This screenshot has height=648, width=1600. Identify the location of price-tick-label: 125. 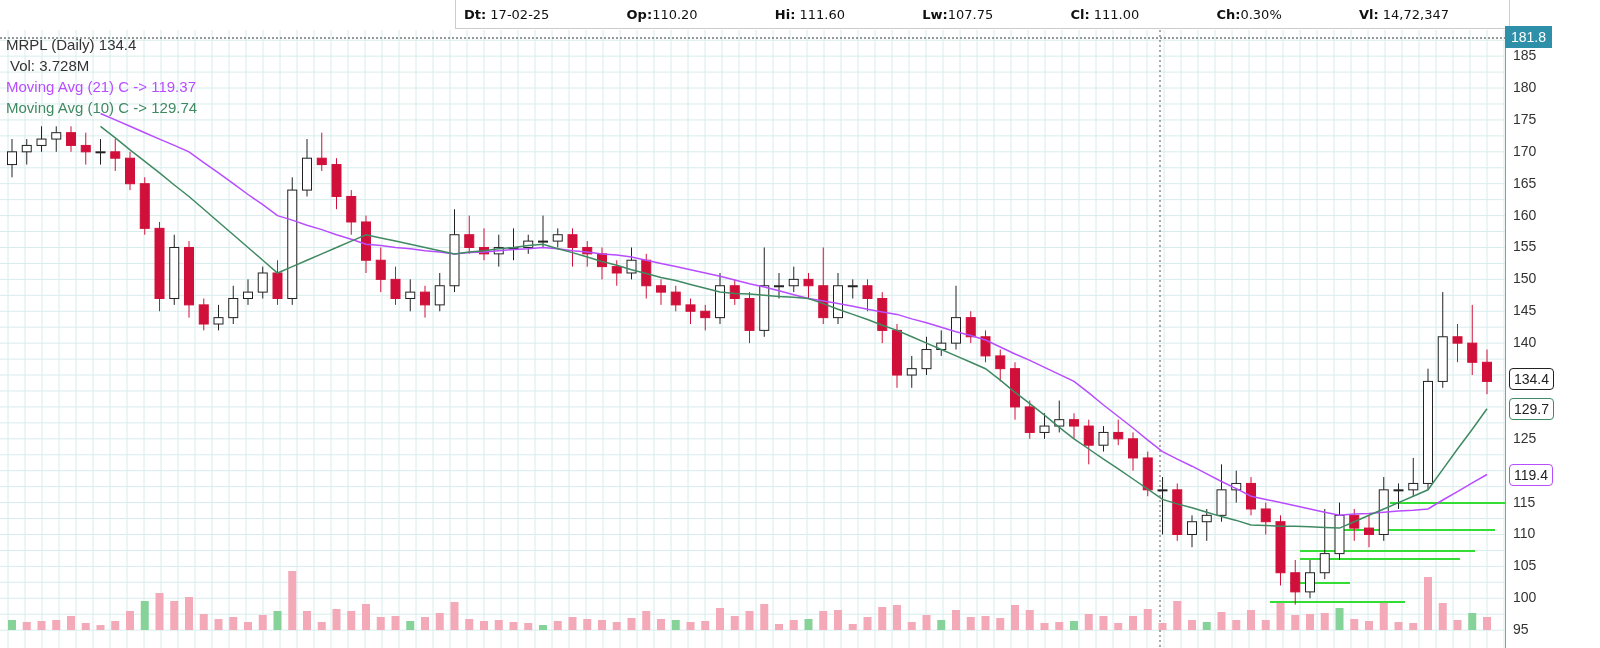
(1525, 437).